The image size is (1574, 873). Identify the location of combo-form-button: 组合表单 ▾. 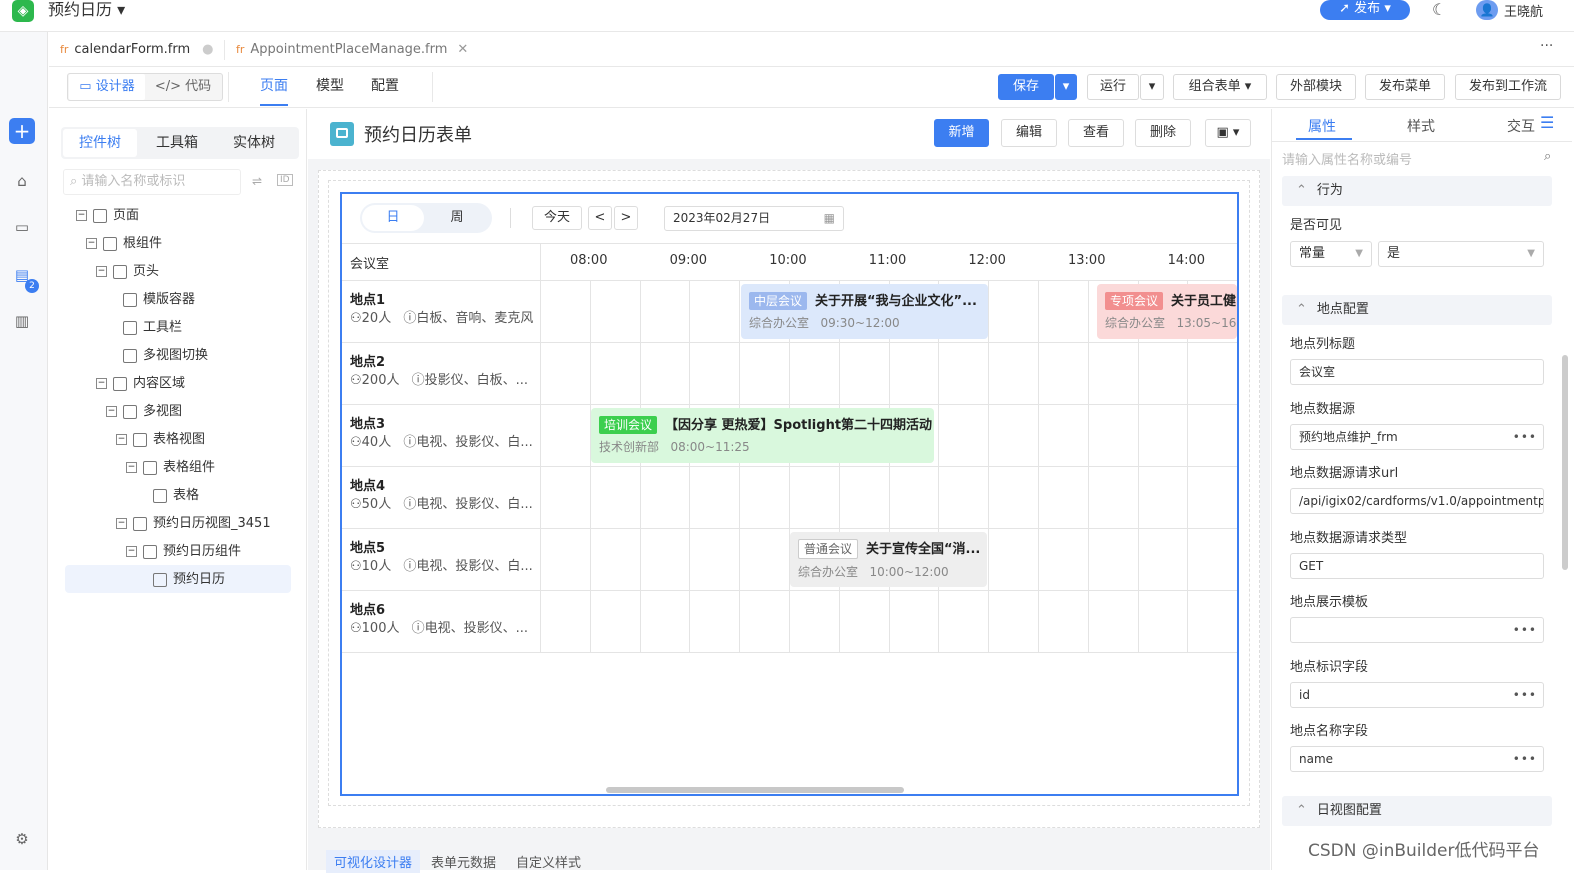
(1220, 87).